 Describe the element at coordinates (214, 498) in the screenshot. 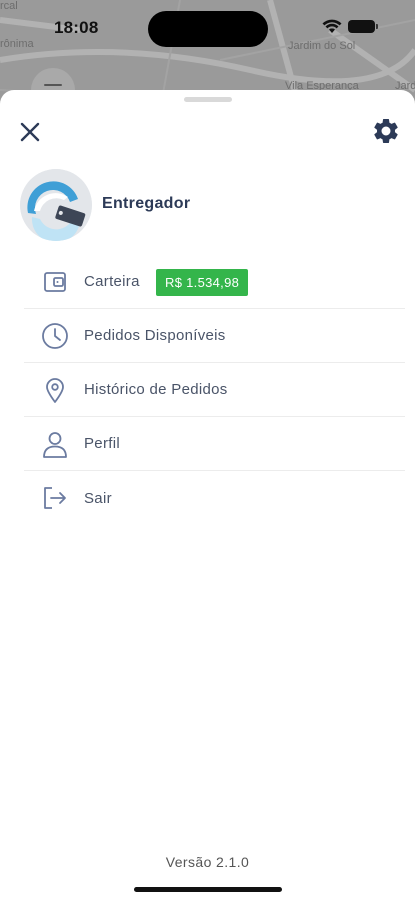

I see `menu-item-logout: Sair` at that location.